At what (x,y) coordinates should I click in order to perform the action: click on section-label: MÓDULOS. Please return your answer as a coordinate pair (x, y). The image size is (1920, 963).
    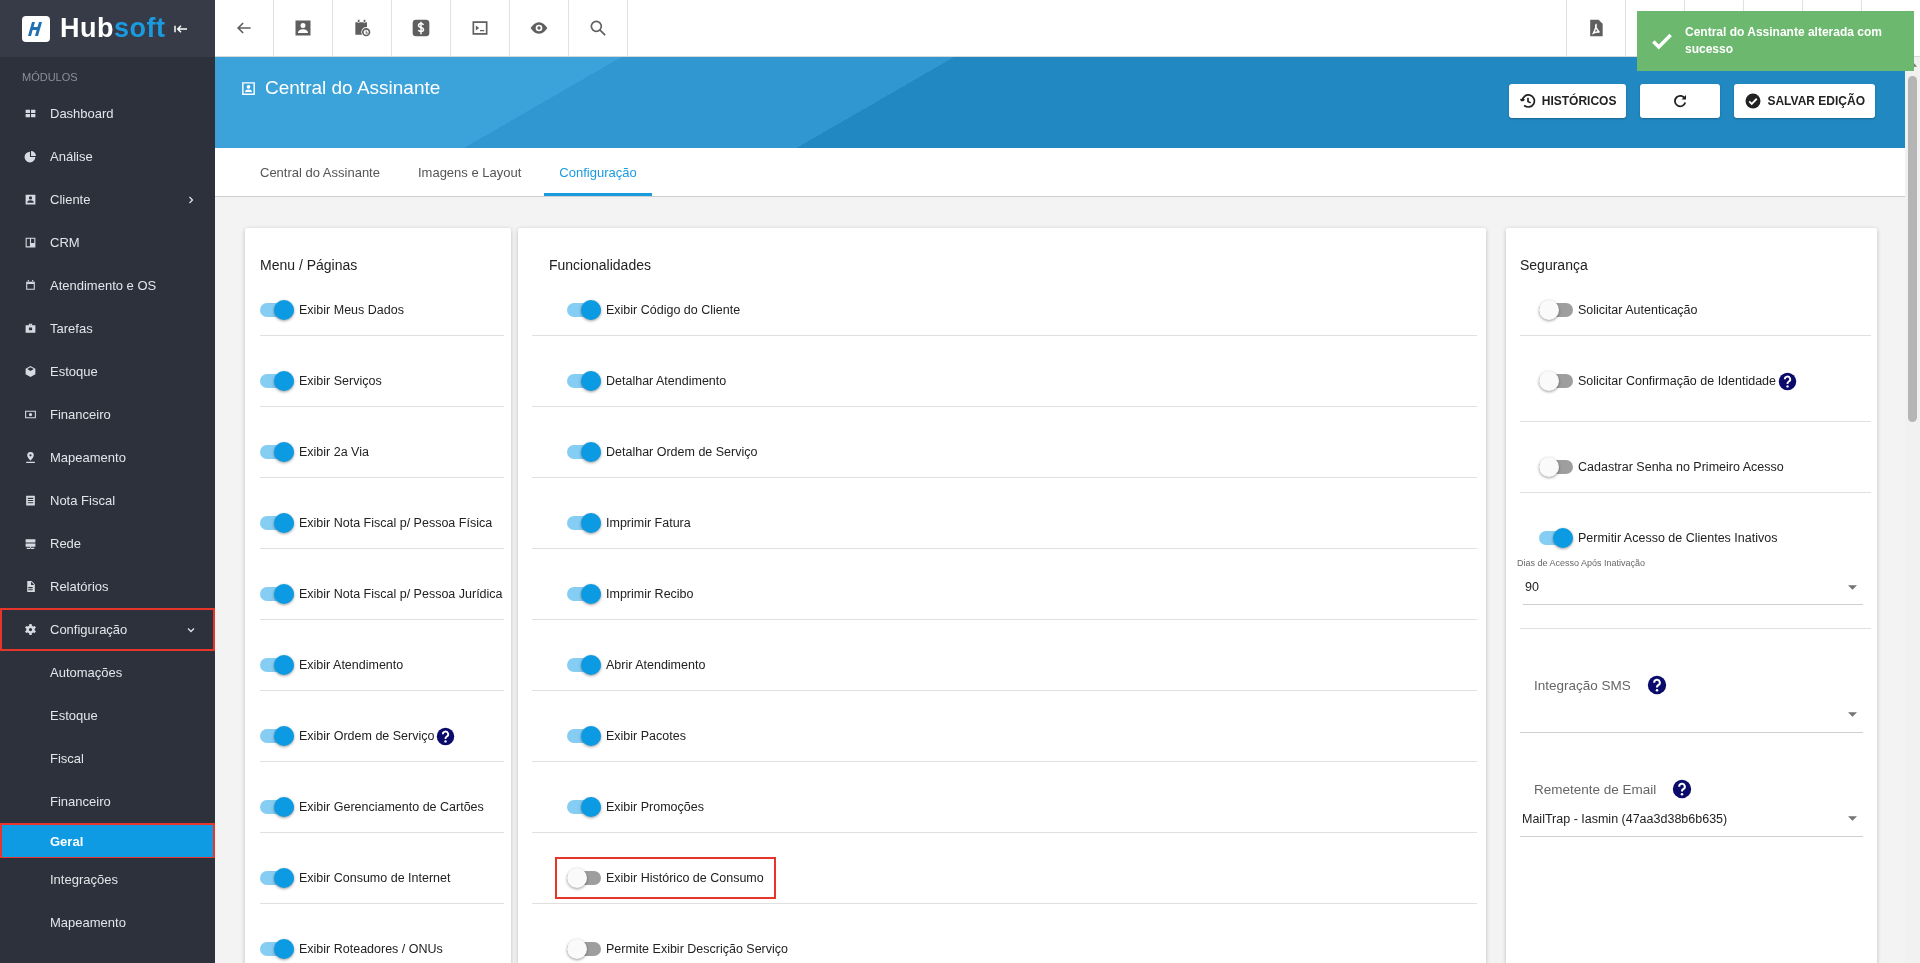
    Looking at the image, I should click on (50, 77).